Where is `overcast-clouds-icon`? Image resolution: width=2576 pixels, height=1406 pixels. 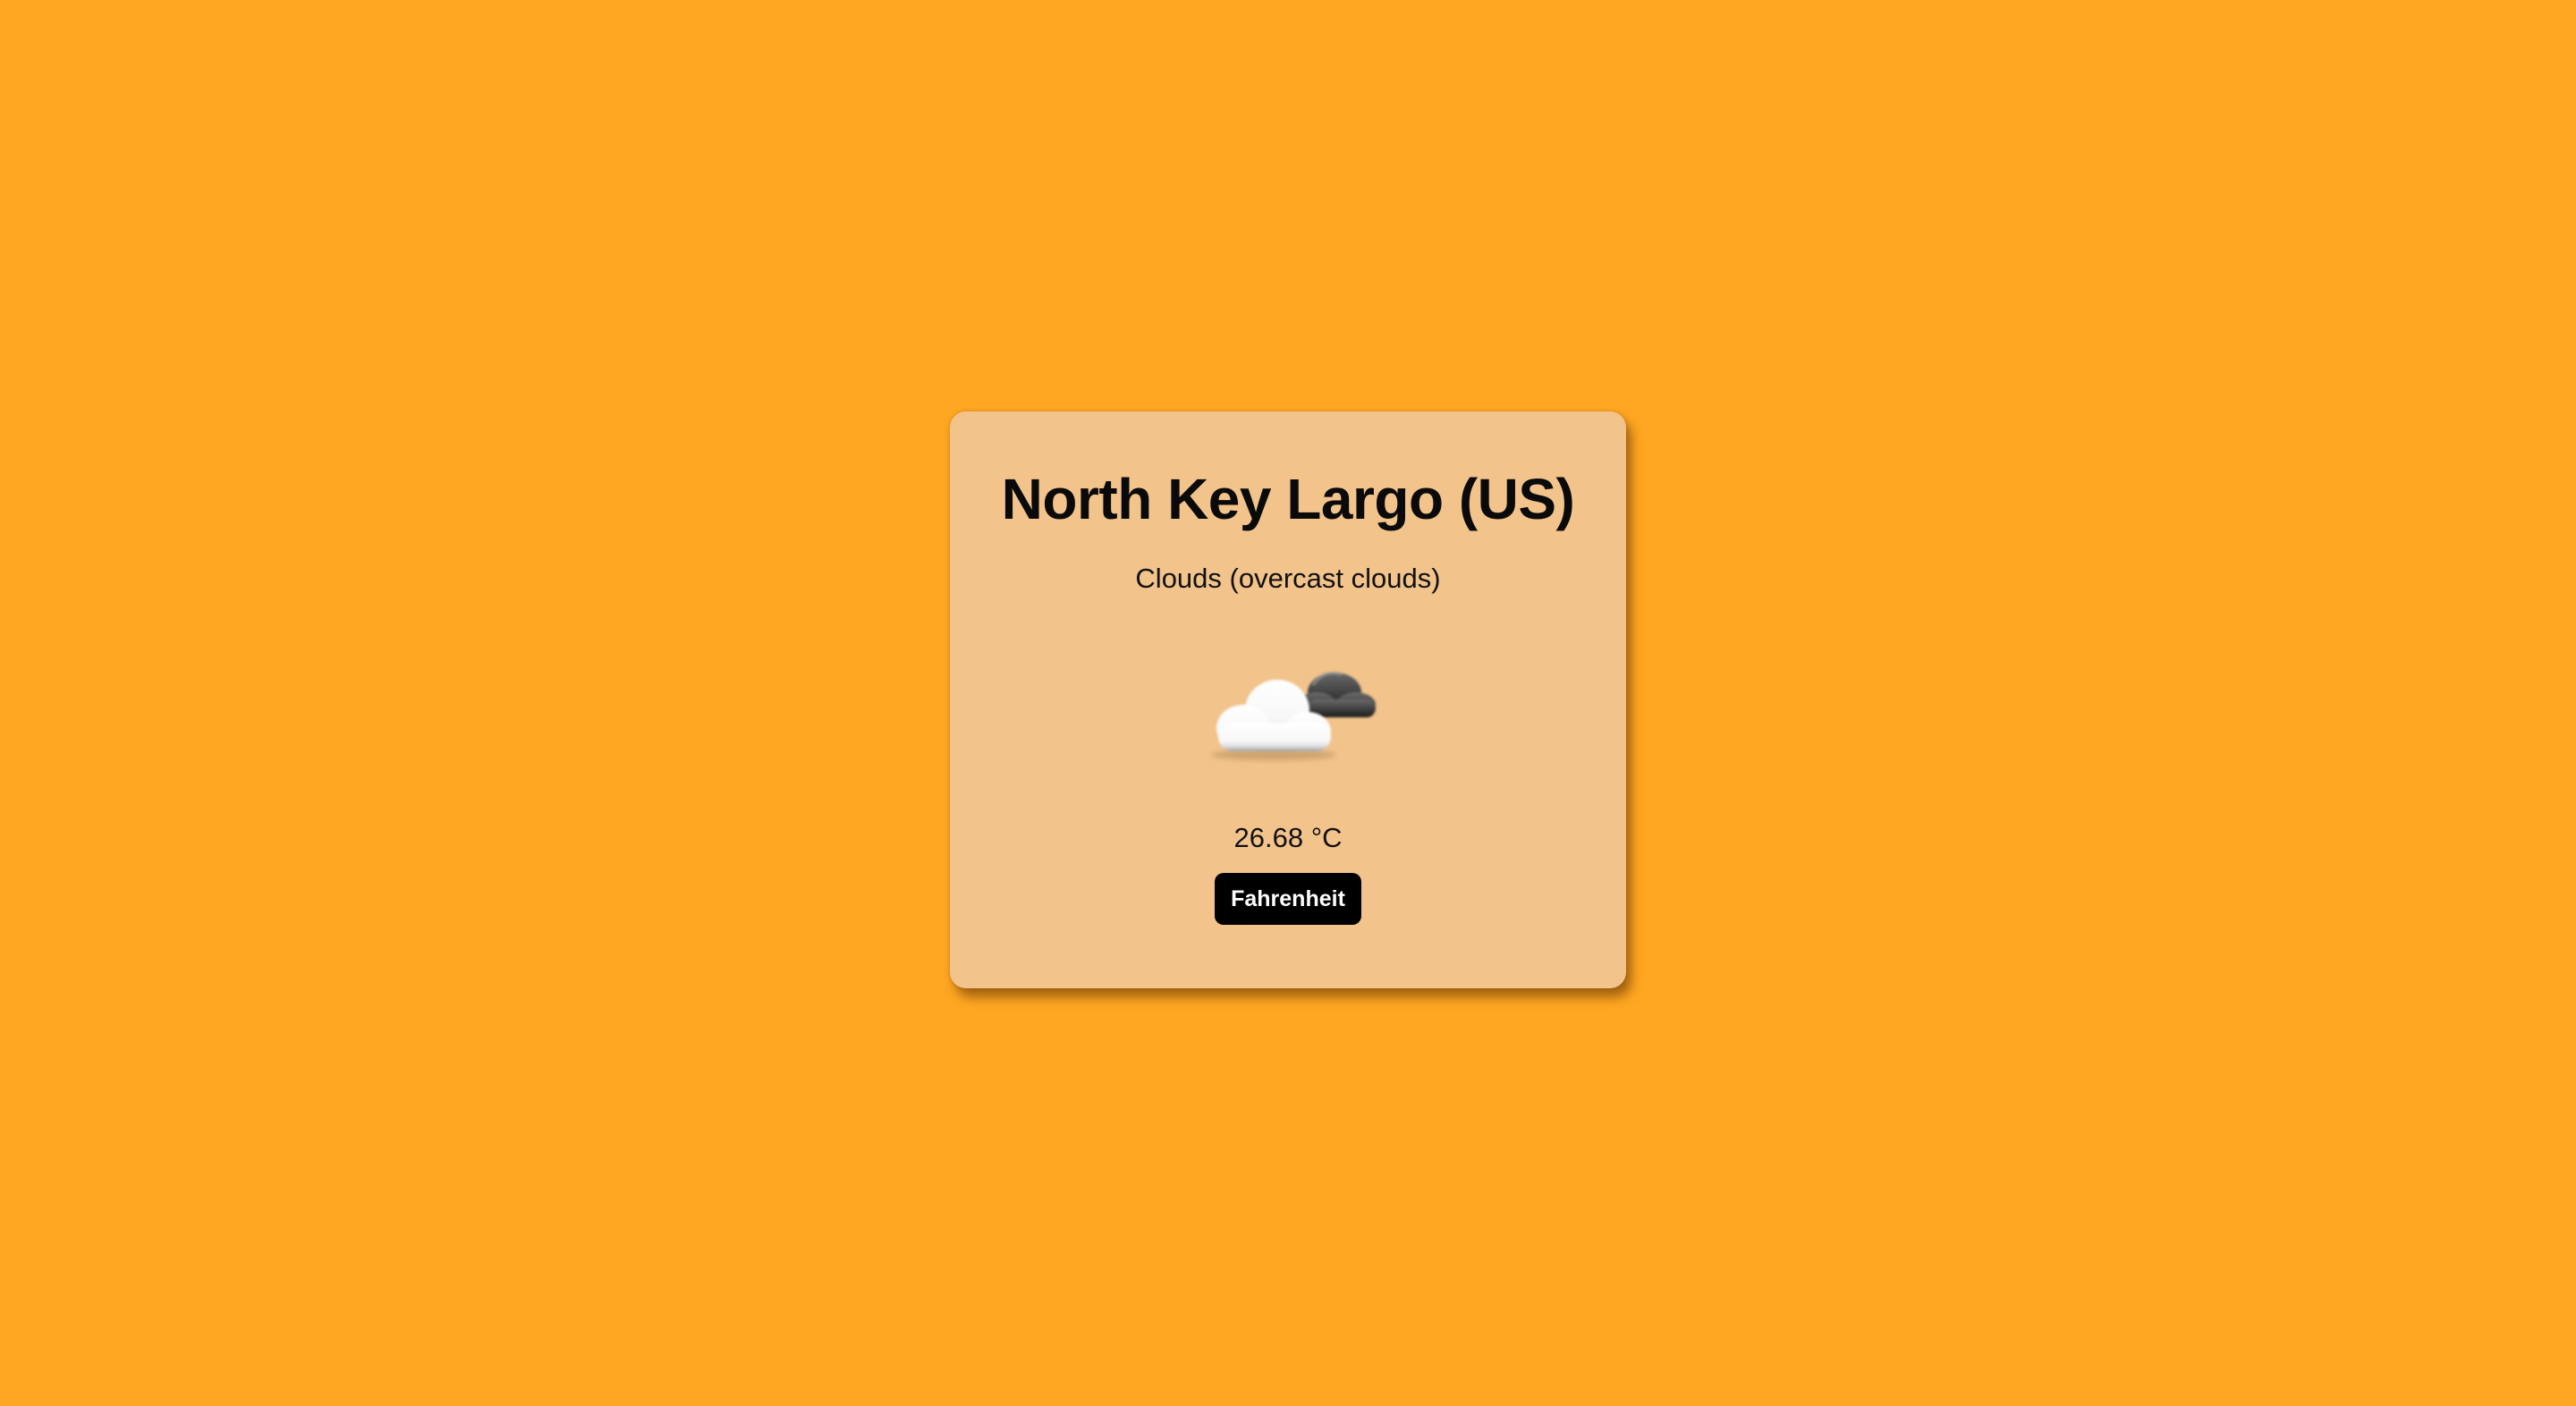
overcast-clouds-icon is located at coordinates (1291, 709).